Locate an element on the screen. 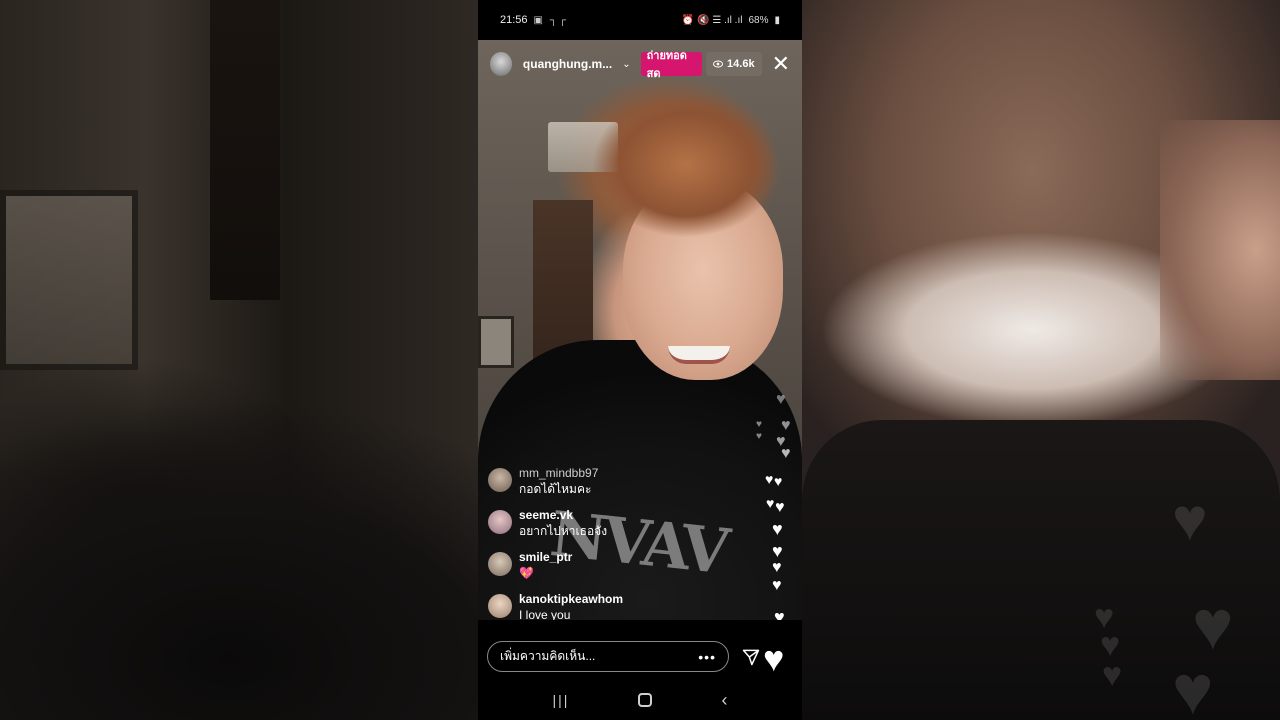 Image resolution: width=1280 pixels, height=720 pixels. comment-composer-bar: เพิ่มความคิดเห็น... ••• ♥ is located at coordinates (640, 650).